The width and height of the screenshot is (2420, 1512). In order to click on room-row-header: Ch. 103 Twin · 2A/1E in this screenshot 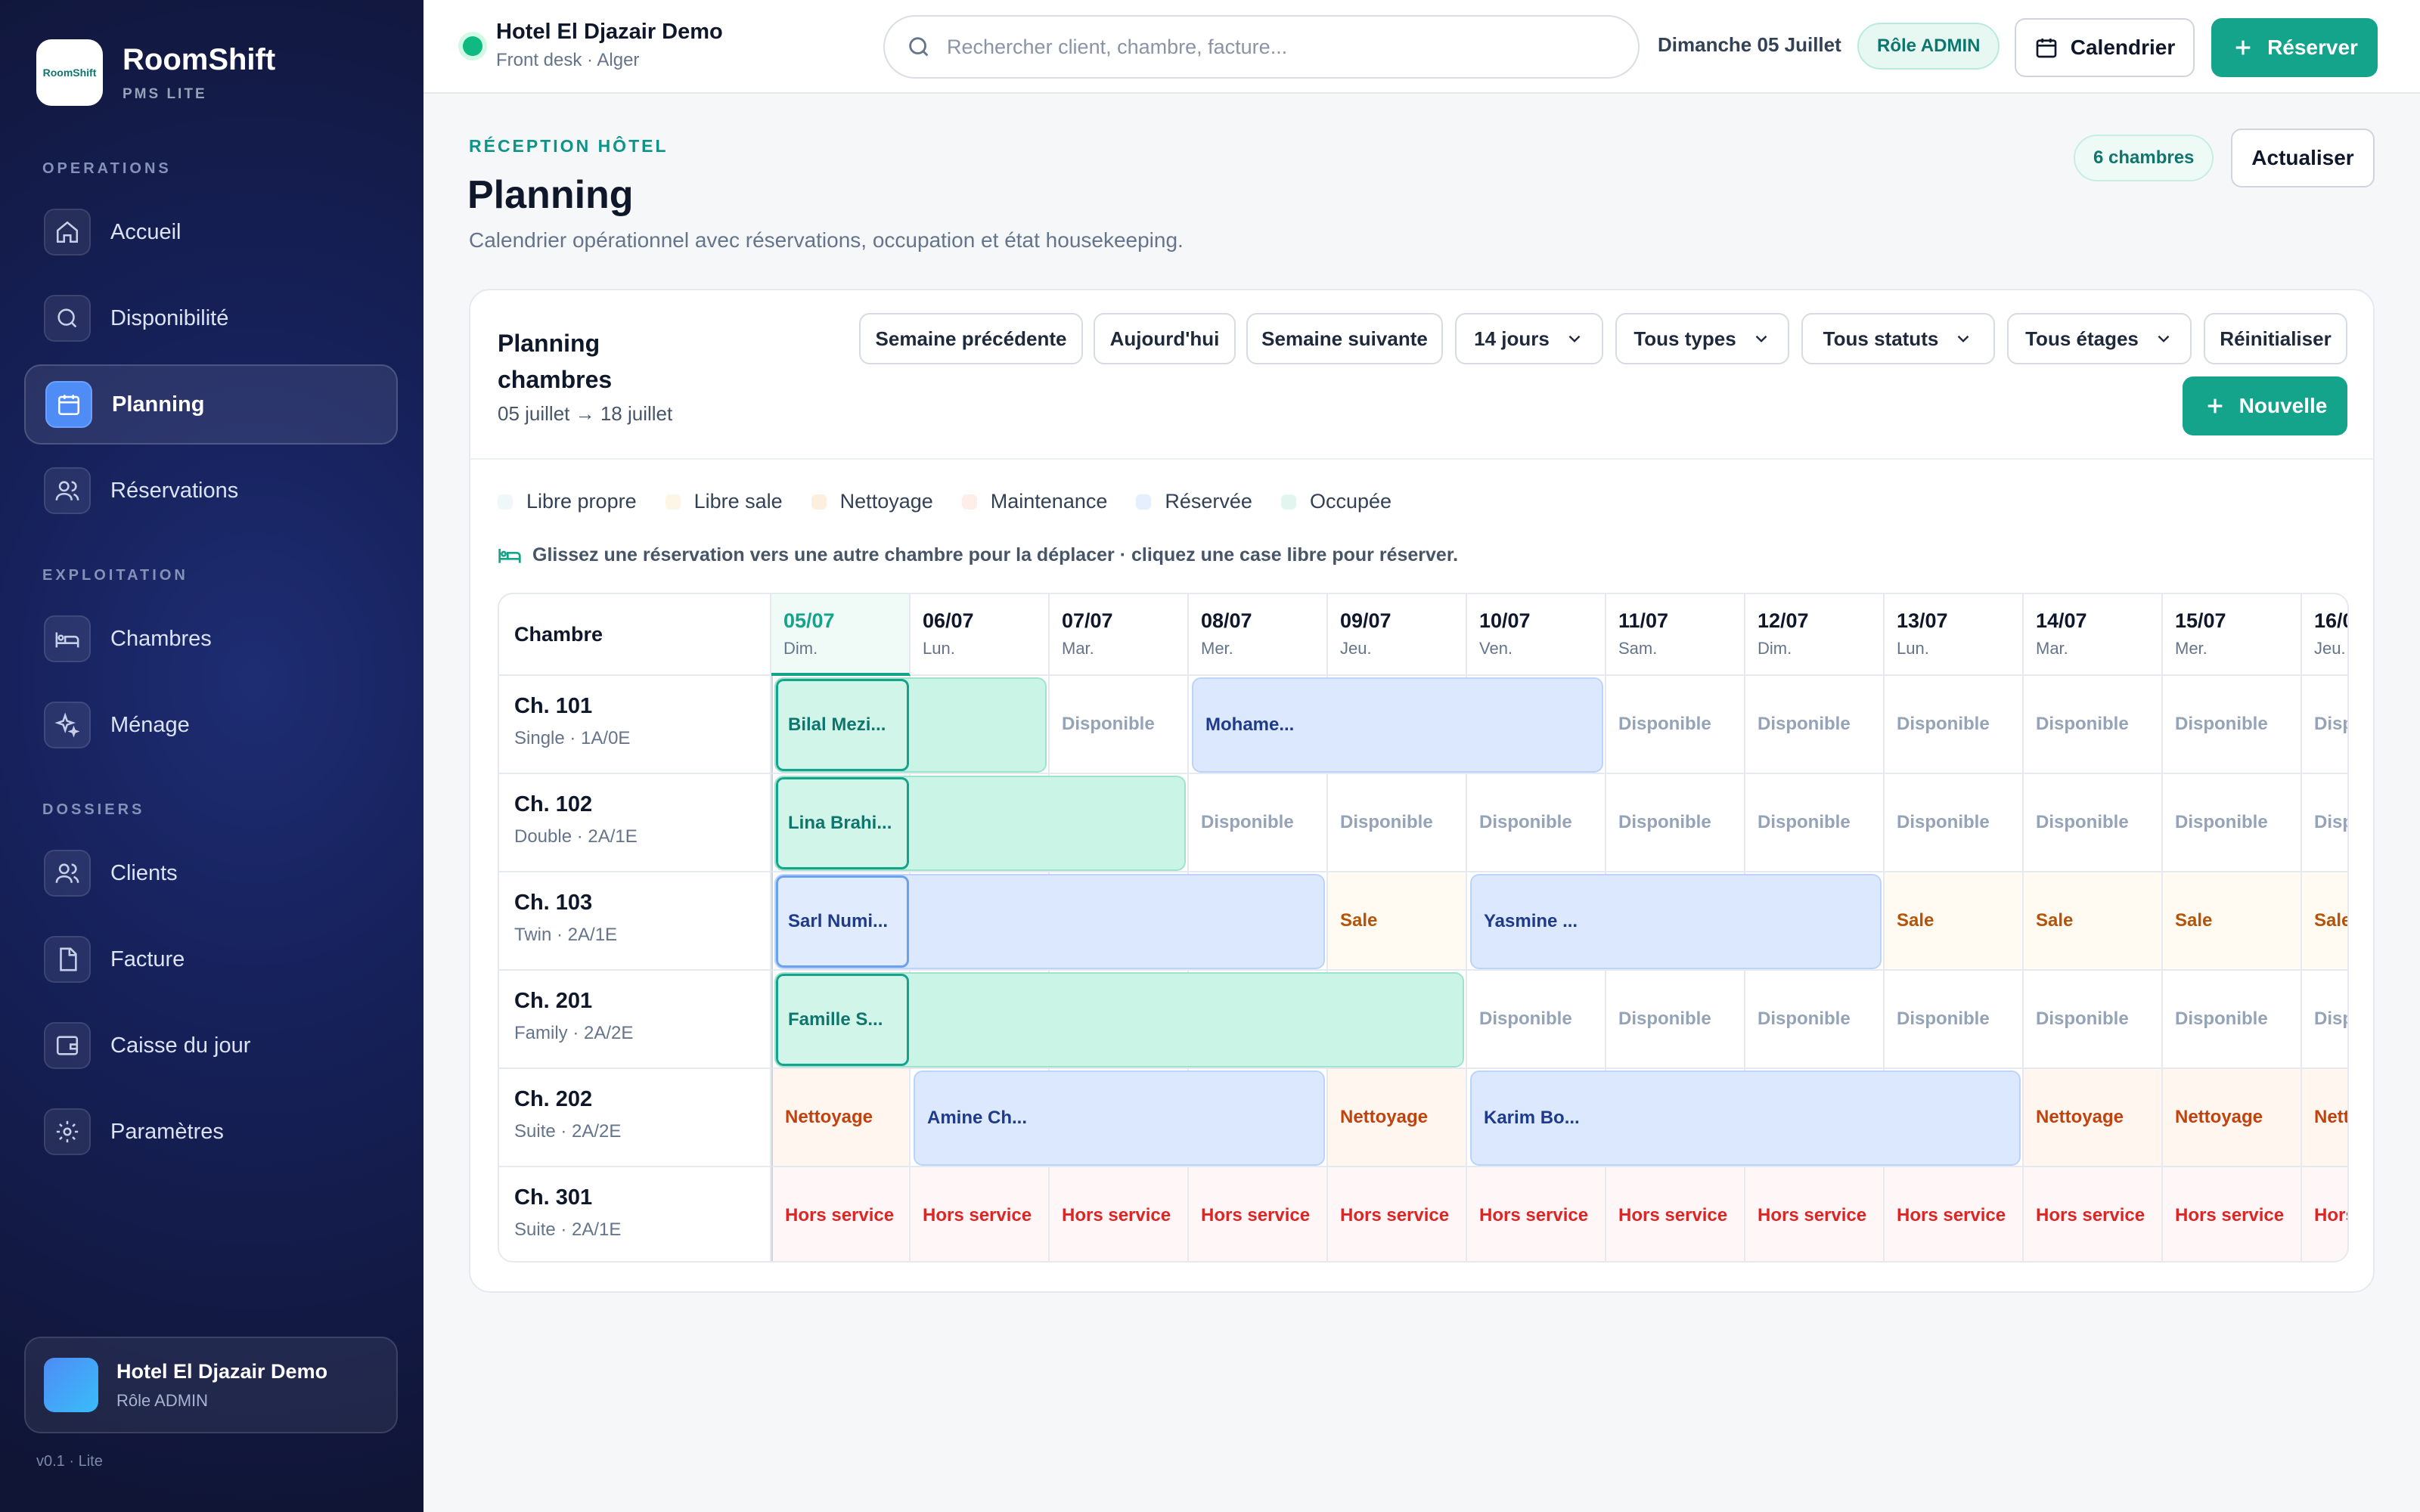, I will do `click(635, 922)`.